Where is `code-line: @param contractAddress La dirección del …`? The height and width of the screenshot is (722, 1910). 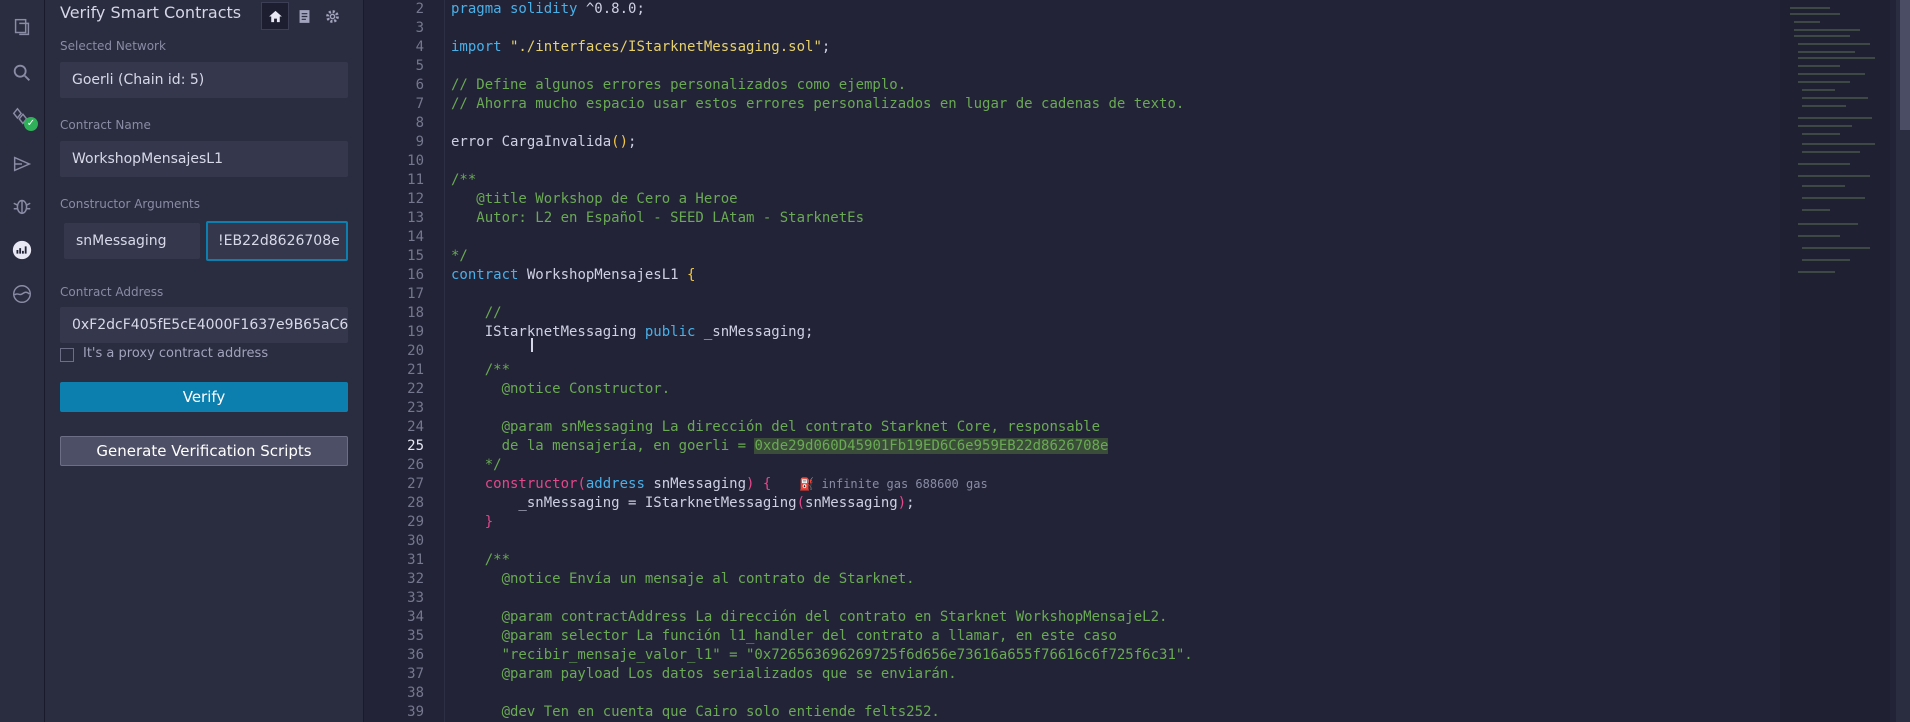 code-line: @param contractAddress La dirección del … is located at coordinates (809, 617).